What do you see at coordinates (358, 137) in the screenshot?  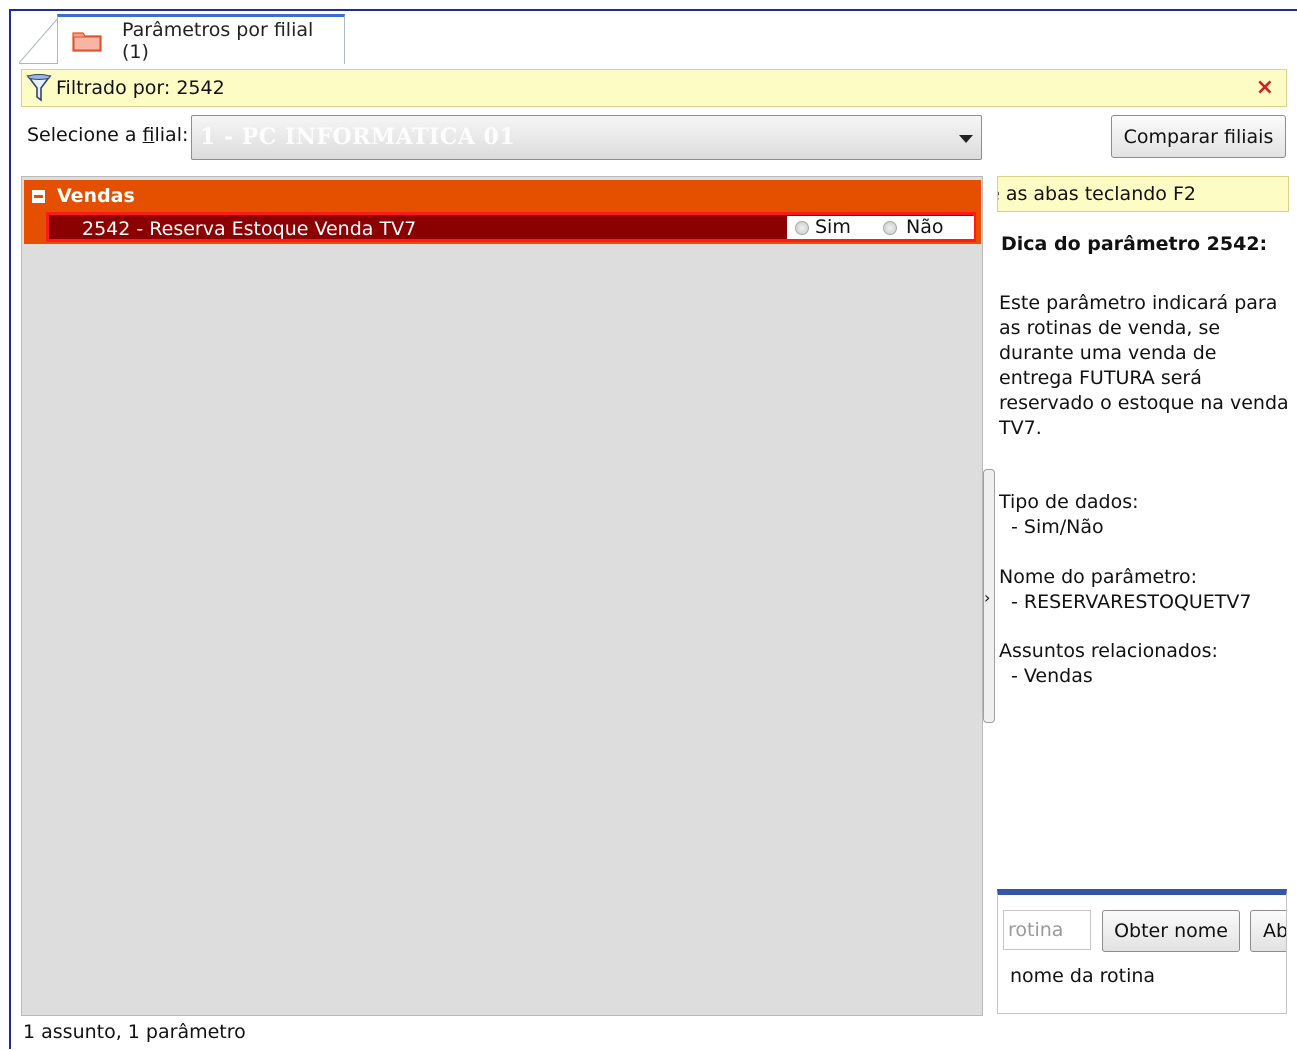 I see `filial-selected-value: 1 - PC INFORMATICA 01` at bounding box center [358, 137].